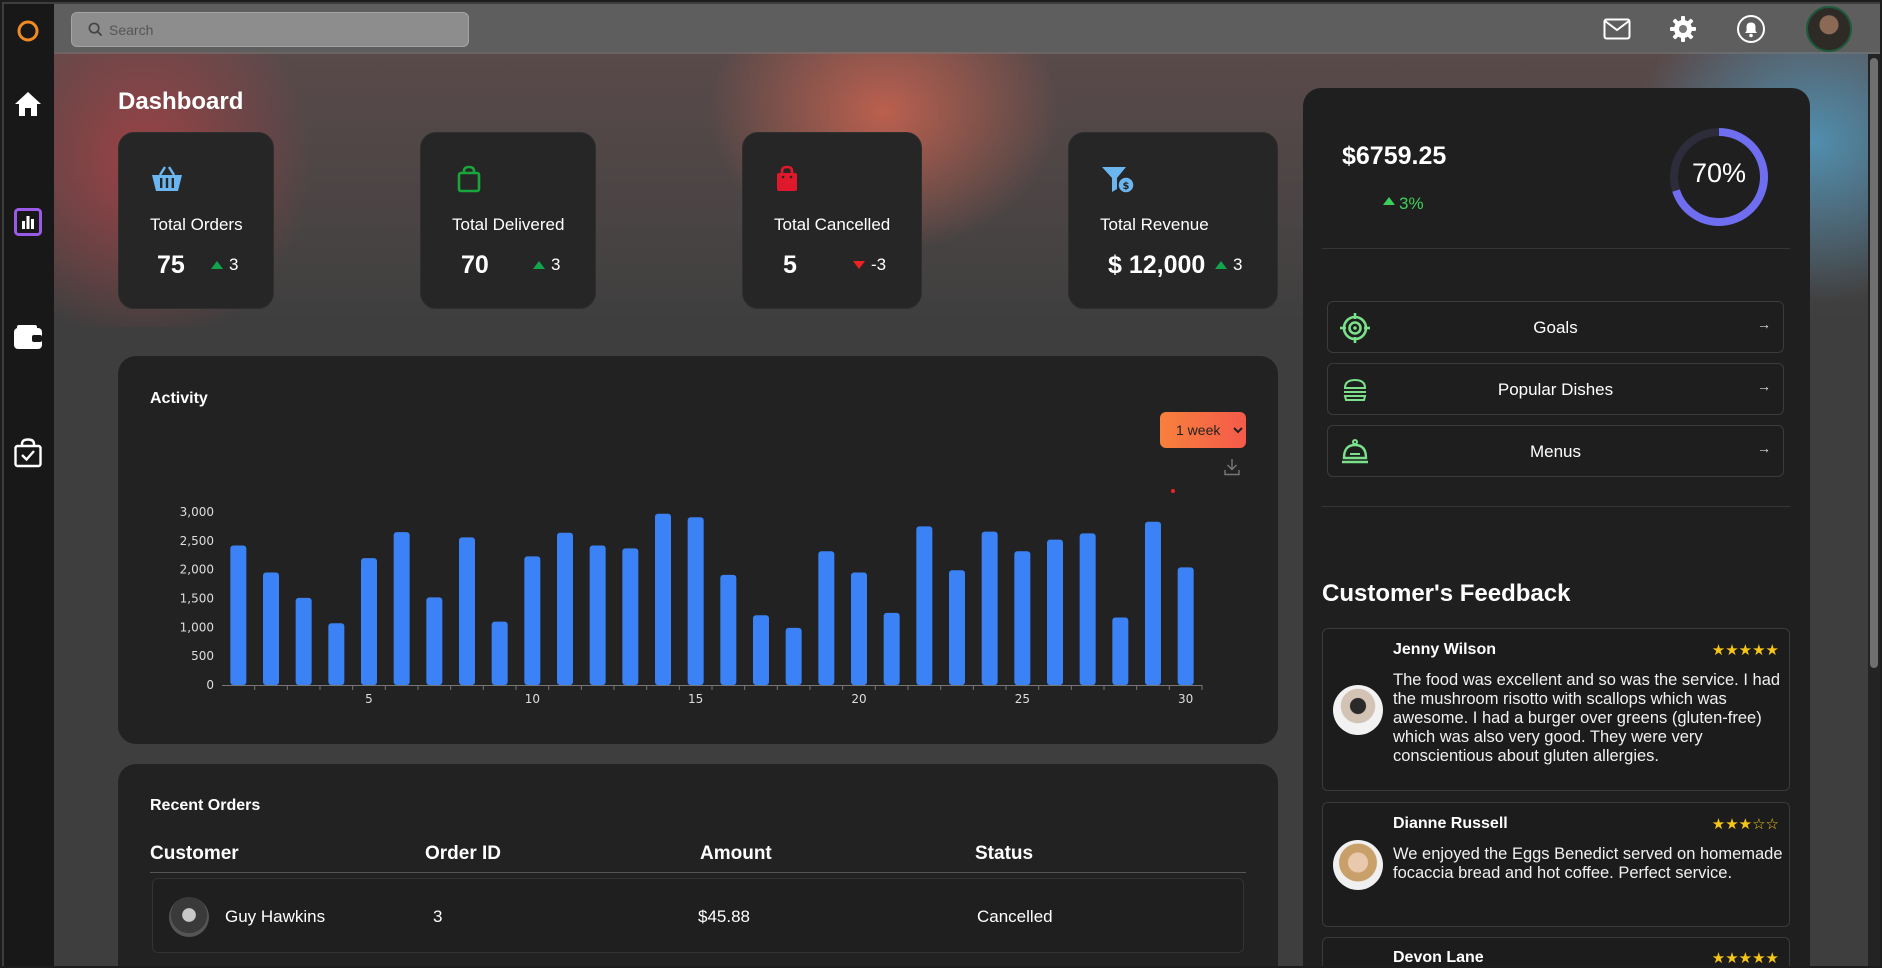  I want to click on period-select: 1 week, so click(1203, 430).